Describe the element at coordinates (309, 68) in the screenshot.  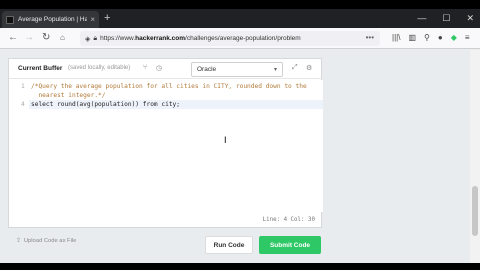
I see `settings-gear-icon: ⚙` at that location.